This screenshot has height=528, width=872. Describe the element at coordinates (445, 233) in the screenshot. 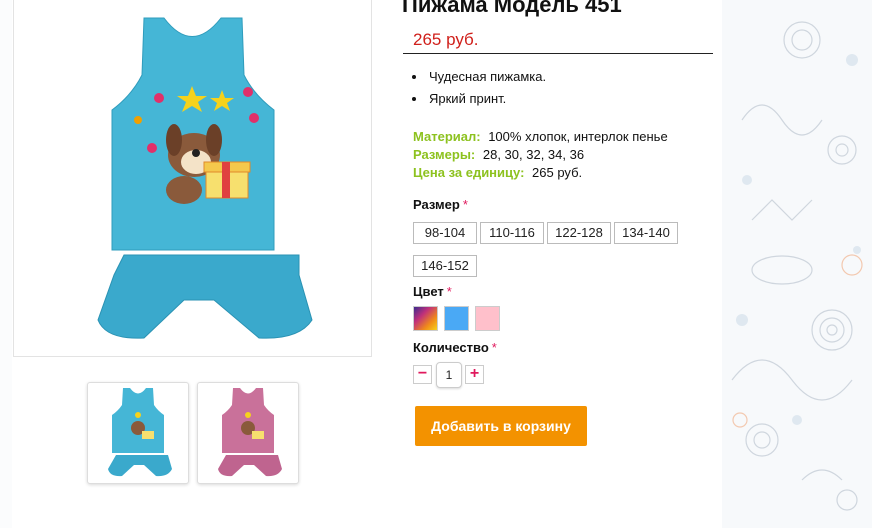

I see `size-option-98-104: 98-104` at that location.